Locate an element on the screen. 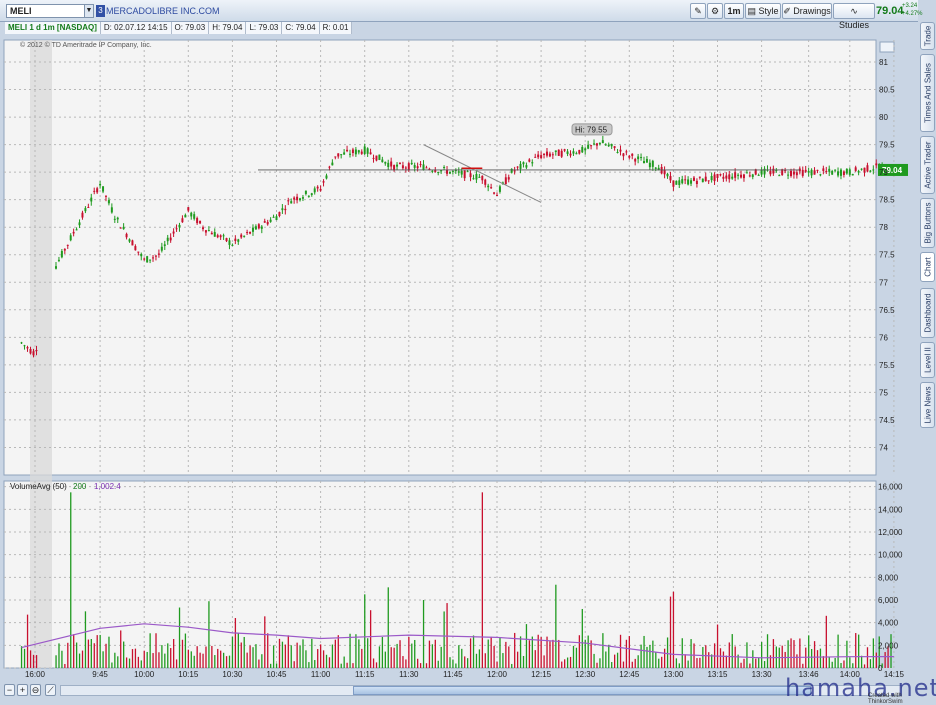 Image resolution: width=936 pixels, height=705 pixels. tab-active-trader: Active Trader is located at coordinates (927, 165).